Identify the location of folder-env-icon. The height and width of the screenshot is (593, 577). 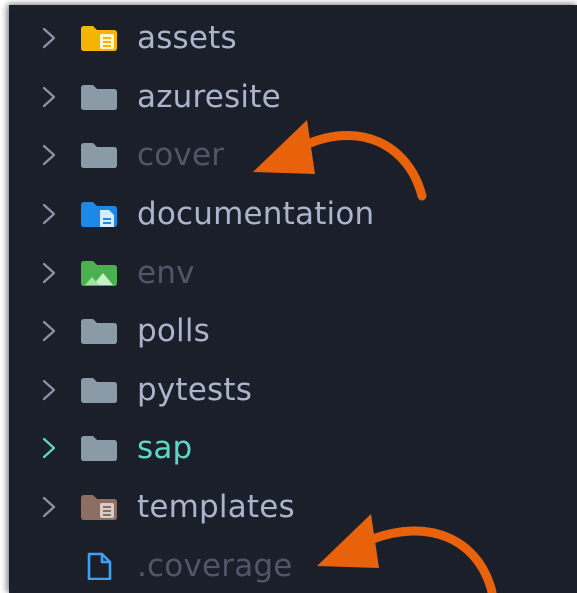
(99, 273).